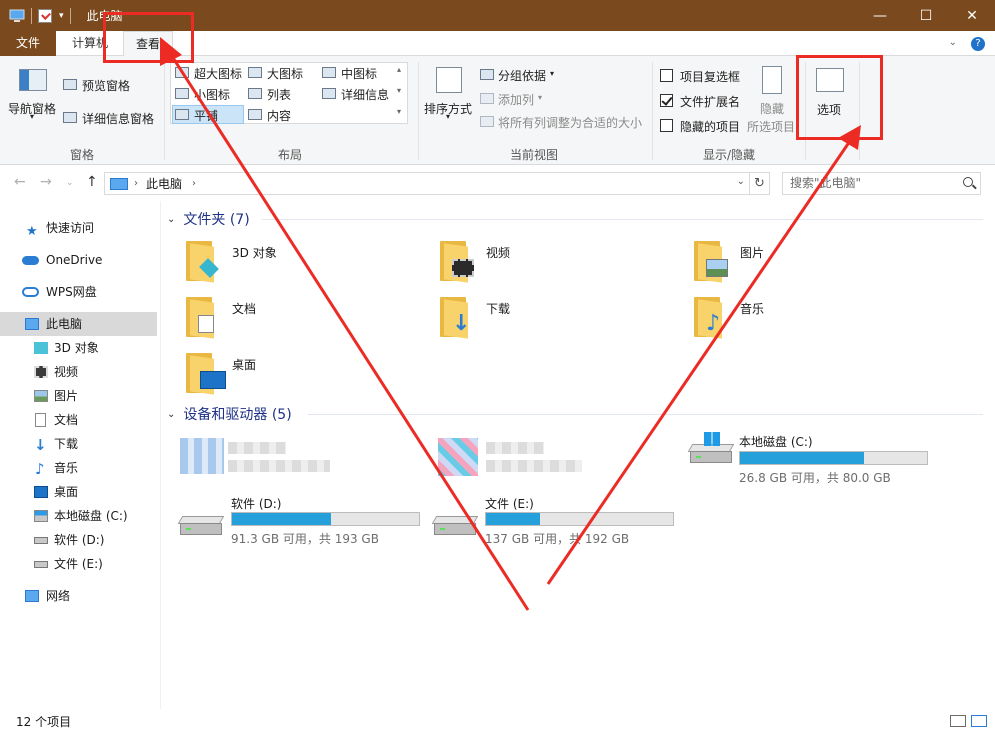 This screenshot has height=734, width=995. I want to click on drive-c: 本地磁盘 (C:) 26.8 GB 可用，共 80.0 GB, so click(812, 457).